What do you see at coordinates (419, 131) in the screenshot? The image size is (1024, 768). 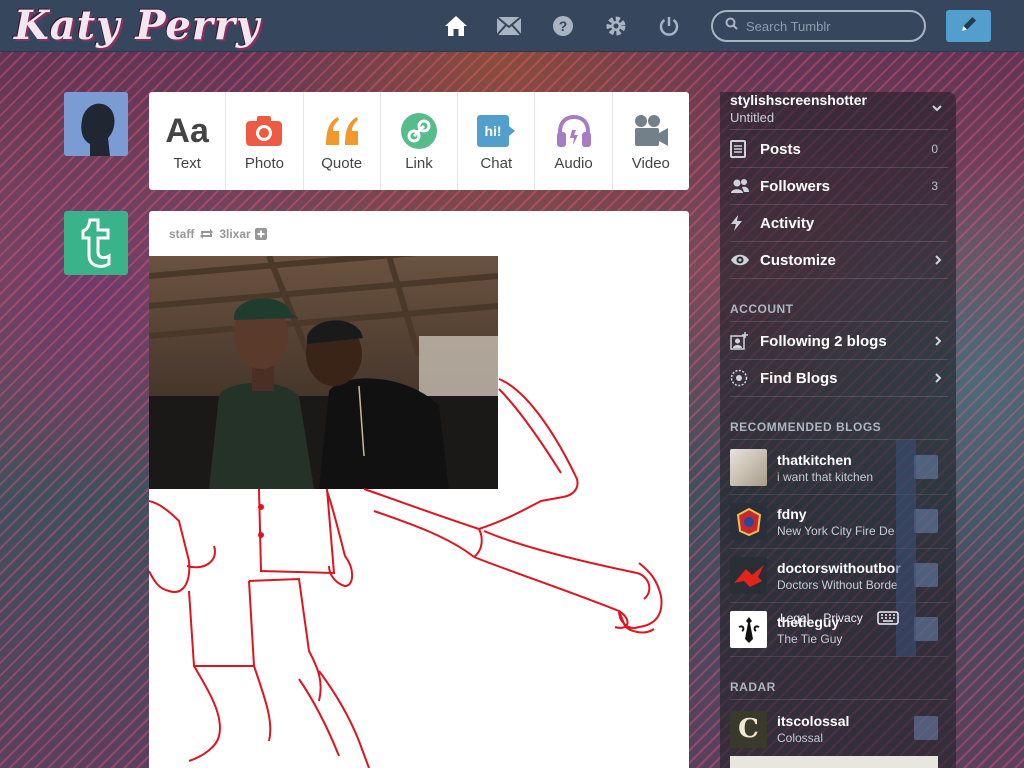 I see `link-icon` at bounding box center [419, 131].